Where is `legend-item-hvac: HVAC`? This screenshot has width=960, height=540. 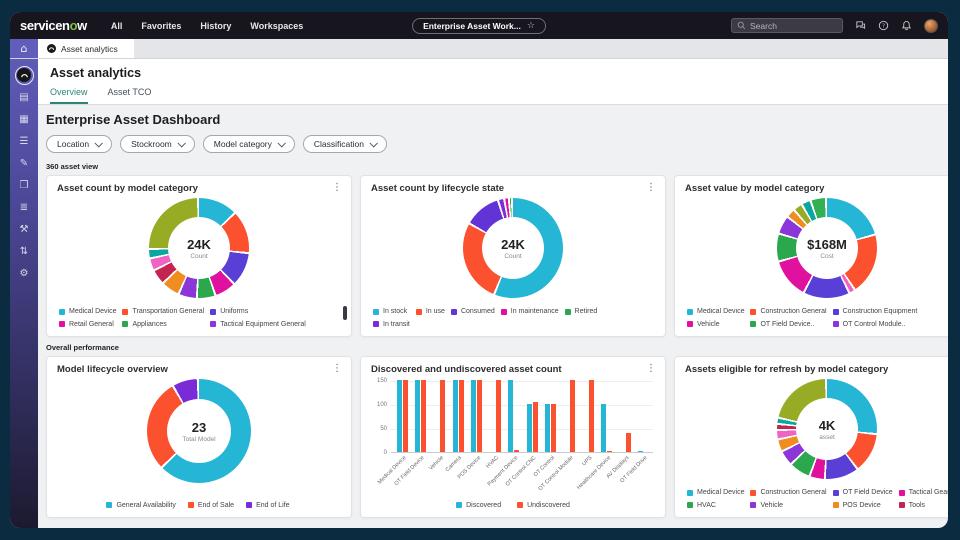 legend-item-hvac: HVAC is located at coordinates (715, 506).